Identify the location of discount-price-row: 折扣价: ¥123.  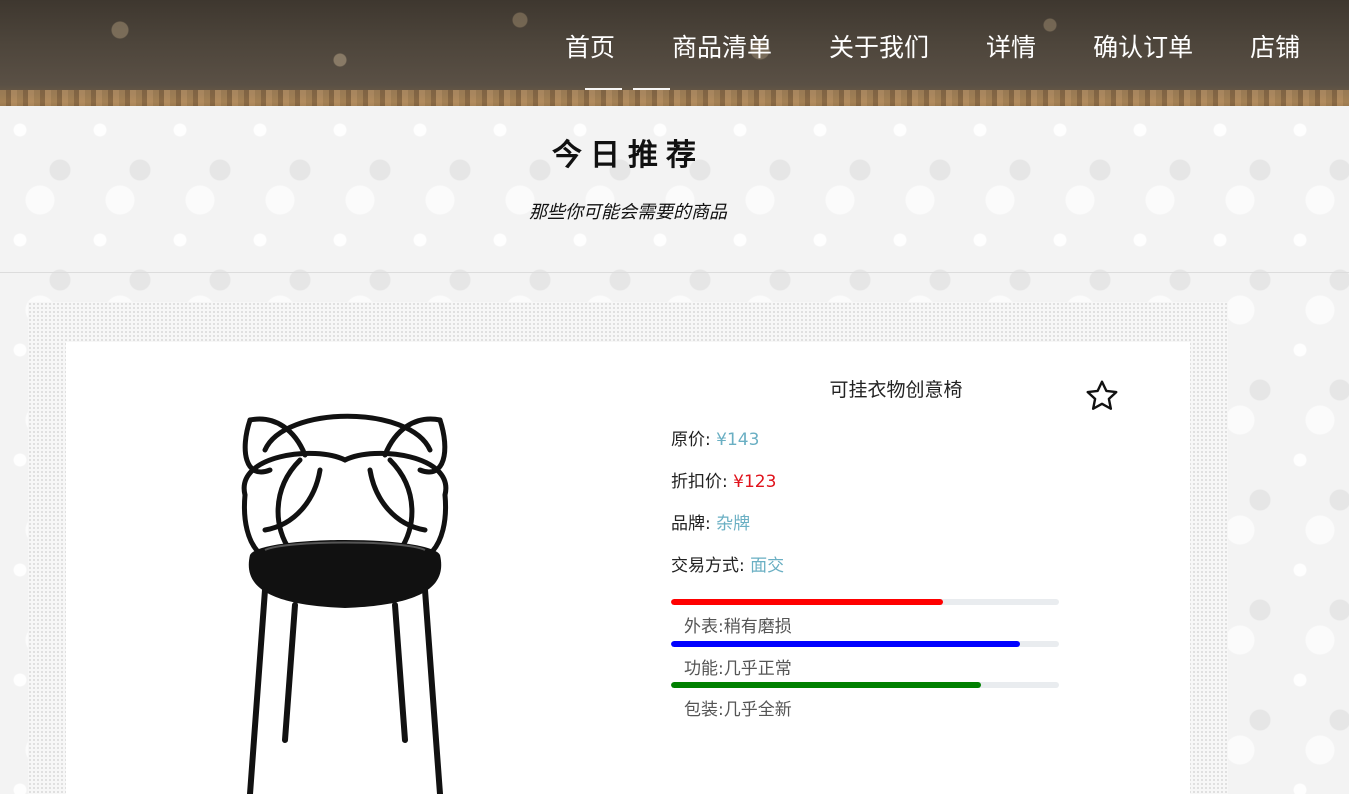
(723, 479).